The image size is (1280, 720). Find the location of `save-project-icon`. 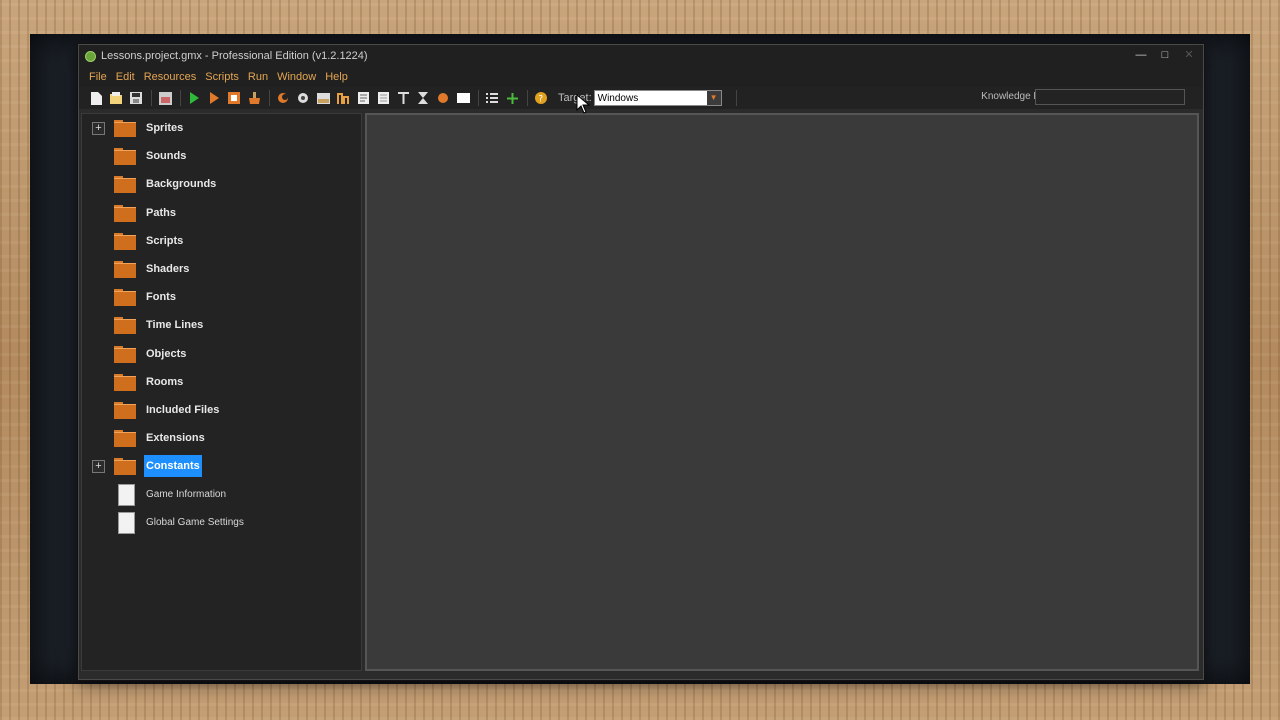

save-project-icon is located at coordinates (136, 98).